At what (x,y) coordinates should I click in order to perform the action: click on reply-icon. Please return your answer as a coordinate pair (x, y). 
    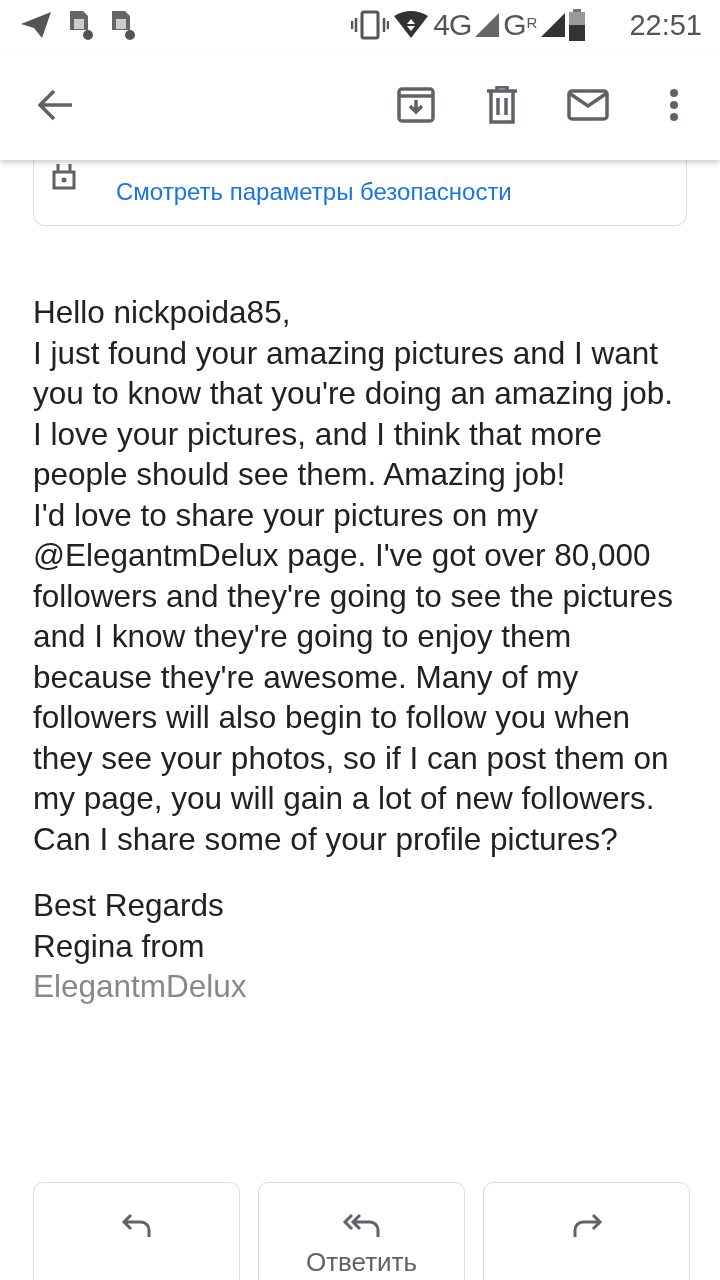
    Looking at the image, I should click on (136, 1226).